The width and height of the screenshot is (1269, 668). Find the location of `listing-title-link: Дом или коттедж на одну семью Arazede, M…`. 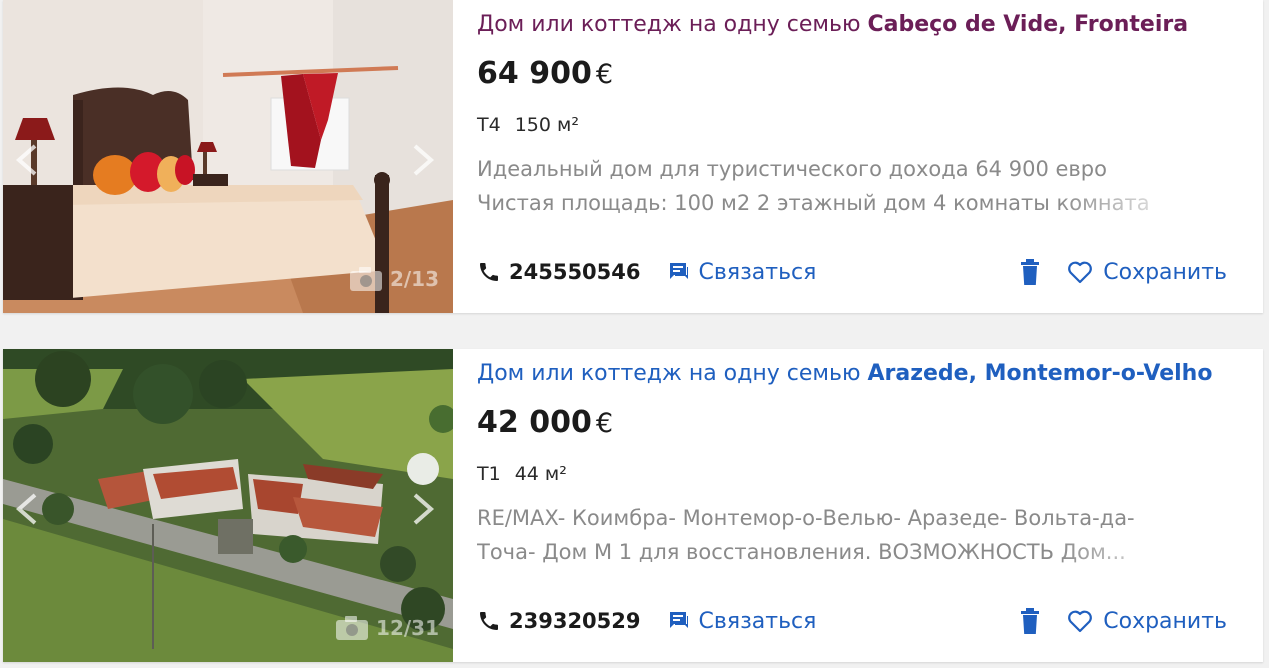

listing-title-link: Дом или коттедж на одну семью Arazede, M… is located at coordinates (844, 373).